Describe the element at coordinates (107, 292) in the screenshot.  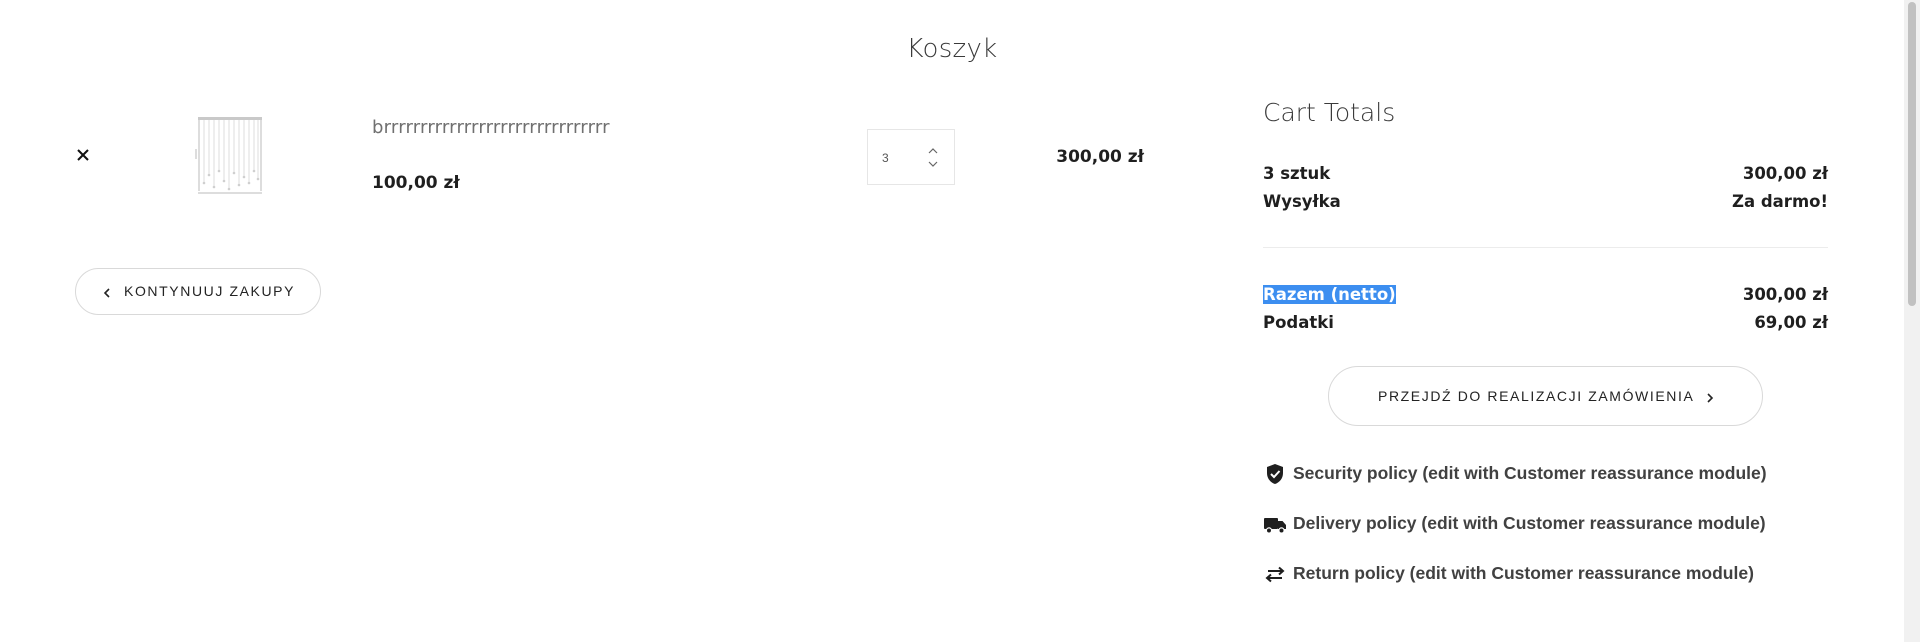
I see `chevron-left-icon` at that location.